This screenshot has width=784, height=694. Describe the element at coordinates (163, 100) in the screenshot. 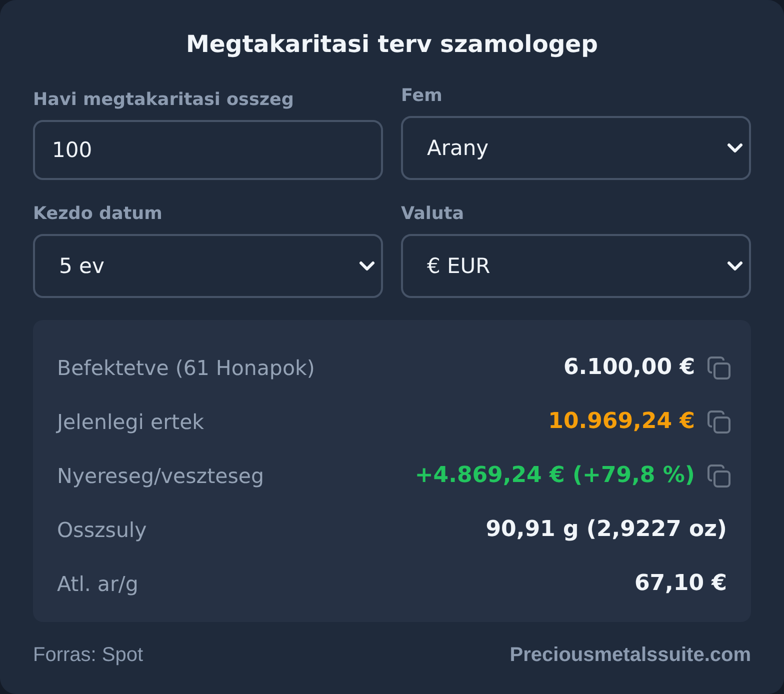

I see `field-label: Havi megtakaritasi osszeg` at that location.